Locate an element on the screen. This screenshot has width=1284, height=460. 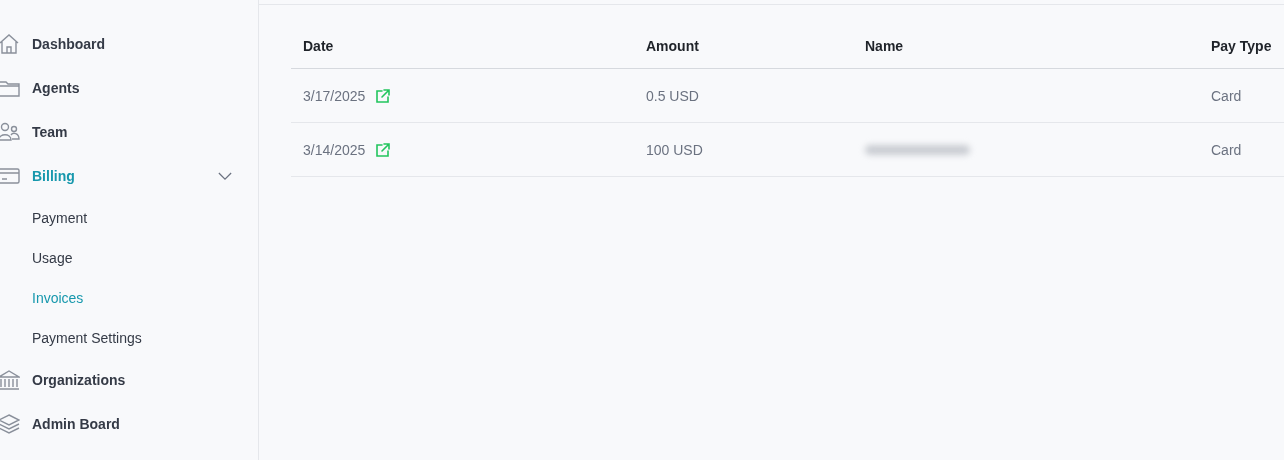
sidebar-subitem: Payment Settings is located at coordinates (87, 338).